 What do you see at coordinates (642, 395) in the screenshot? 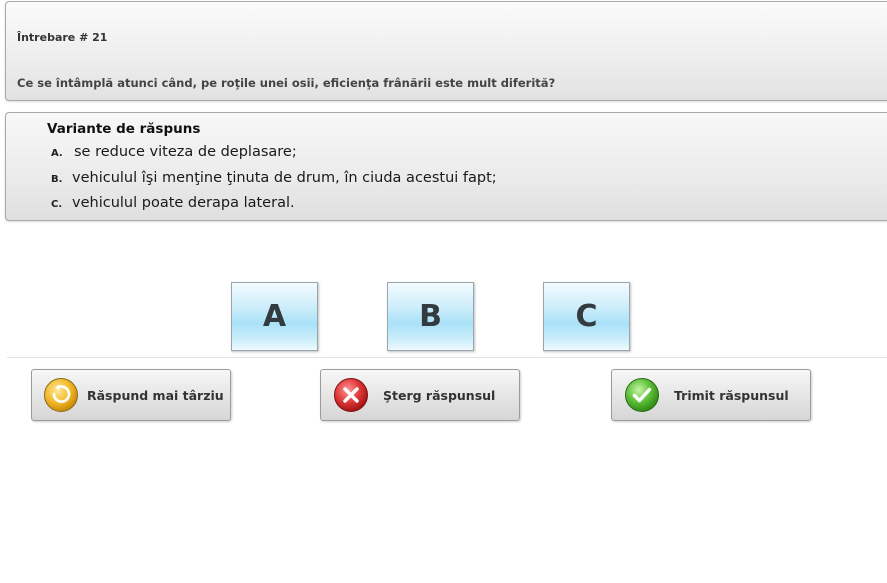
I see `check-icon` at bounding box center [642, 395].